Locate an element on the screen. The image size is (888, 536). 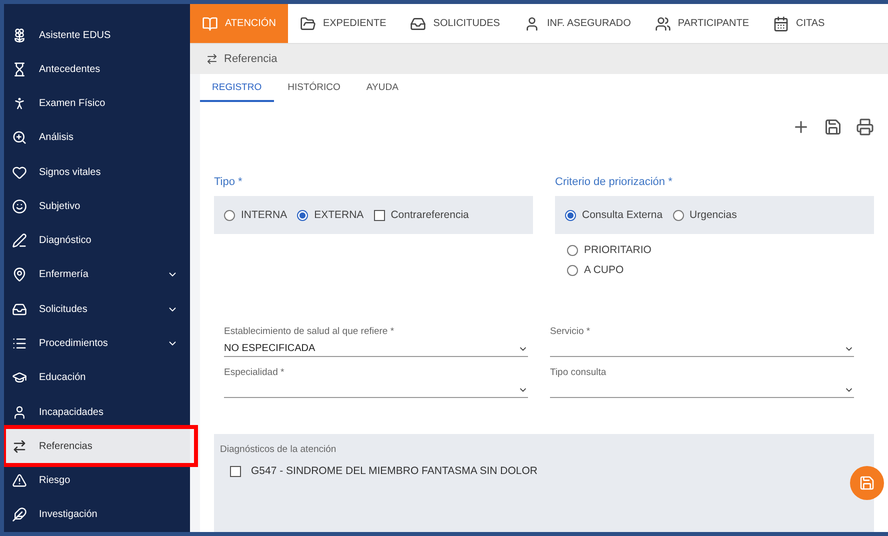
sidebar-item: Procedimientos is located at coordinates (97, 343).